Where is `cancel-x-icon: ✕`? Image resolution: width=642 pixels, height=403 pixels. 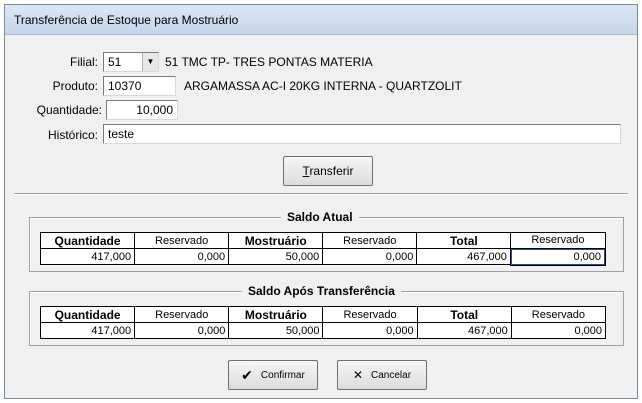 cancel-x-icon: ✕ is located at coordinates (358, 375).